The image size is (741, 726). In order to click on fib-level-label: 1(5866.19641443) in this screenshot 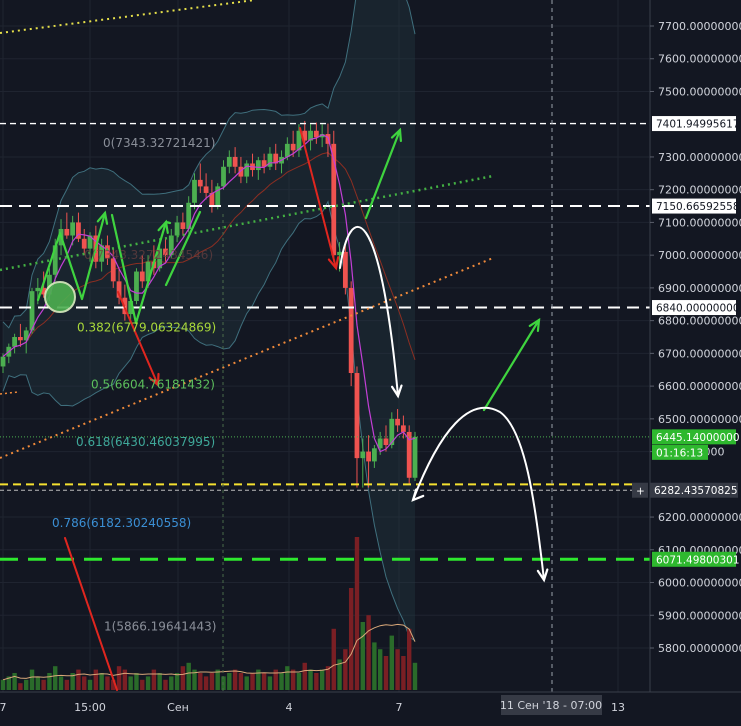, I will do `click(160, 626)`.